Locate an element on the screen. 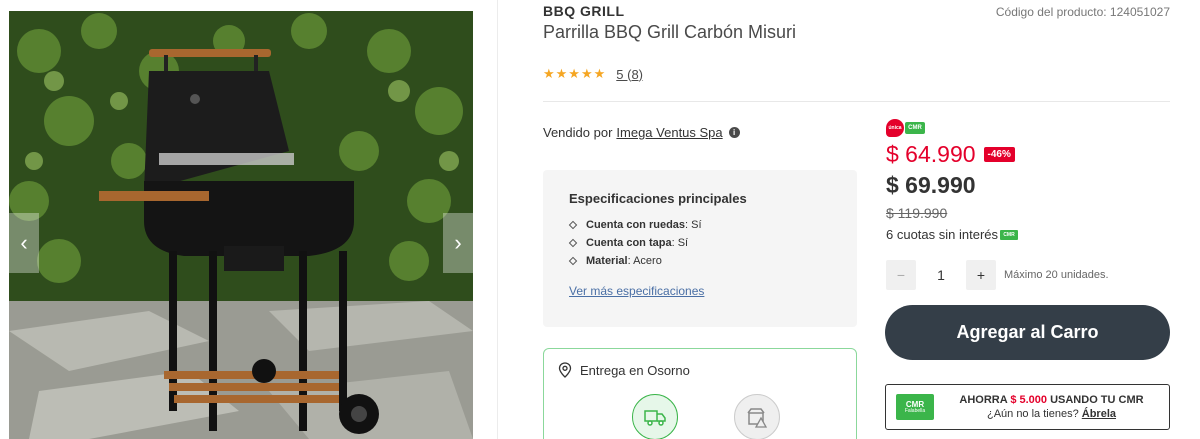  delivery-location: Entrega en Osorno is located at coordinates (624, 370).